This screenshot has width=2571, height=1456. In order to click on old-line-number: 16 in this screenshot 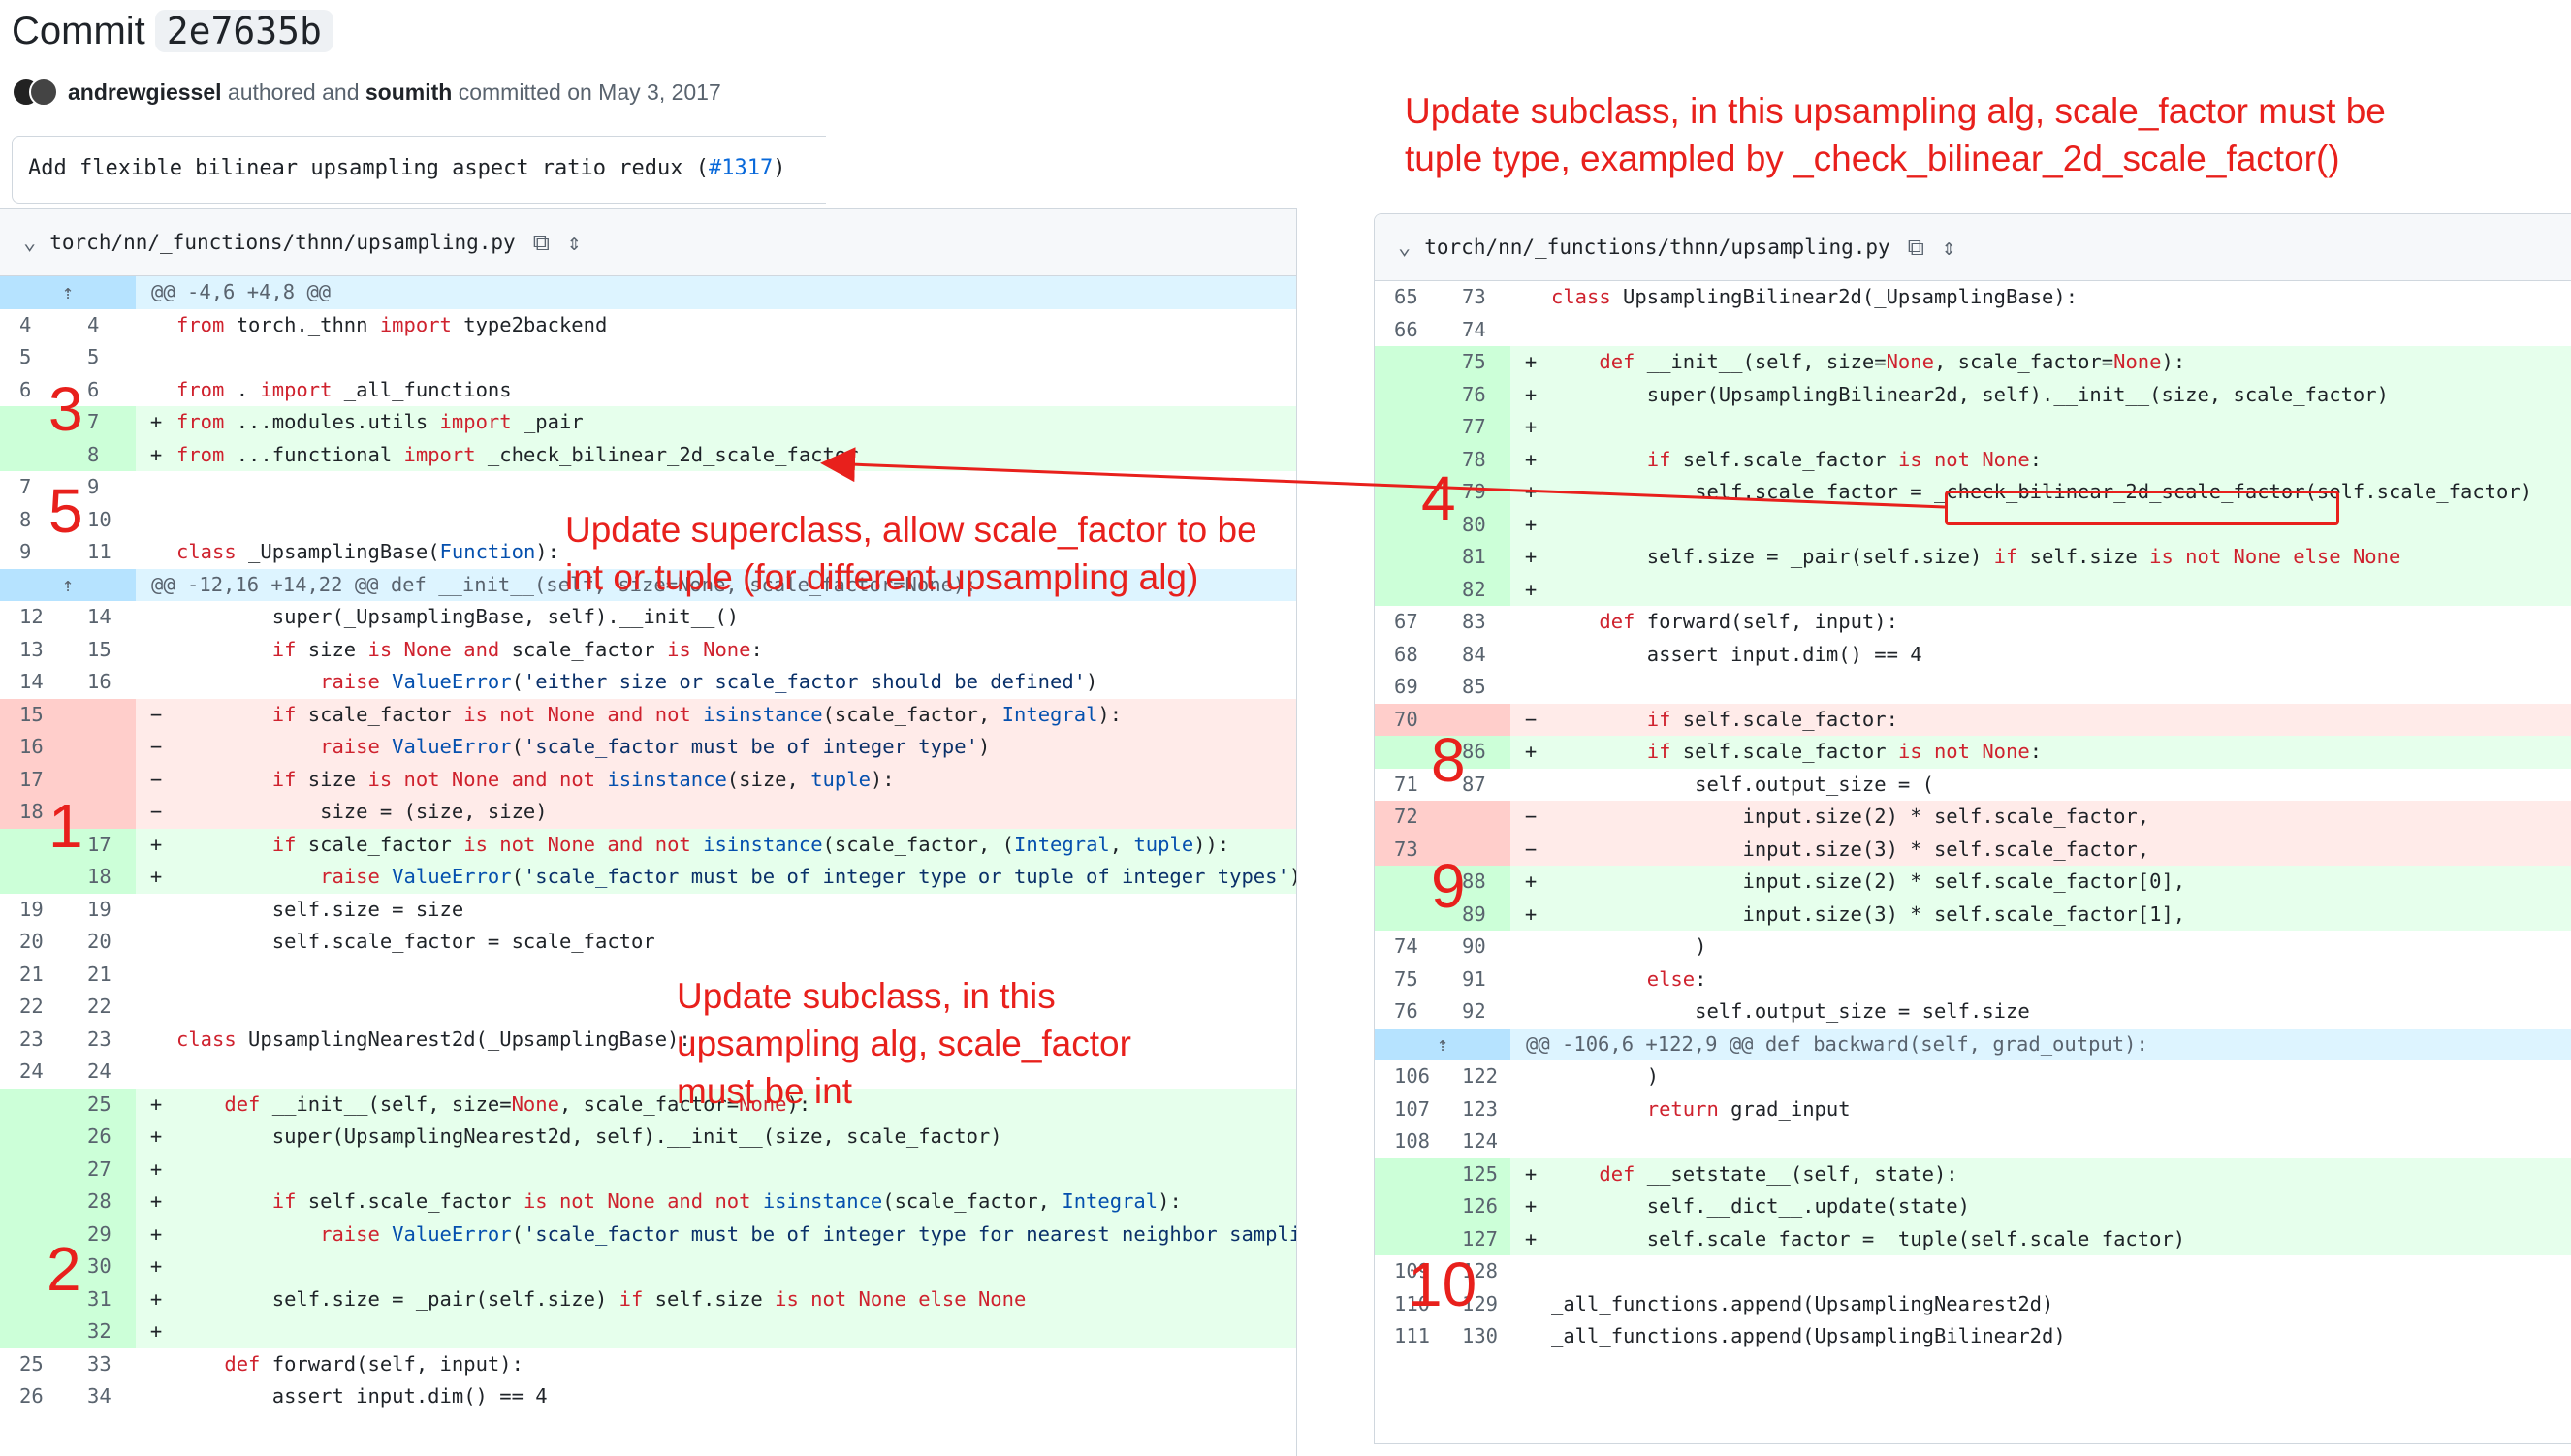, I will do `click(34, 748)`.